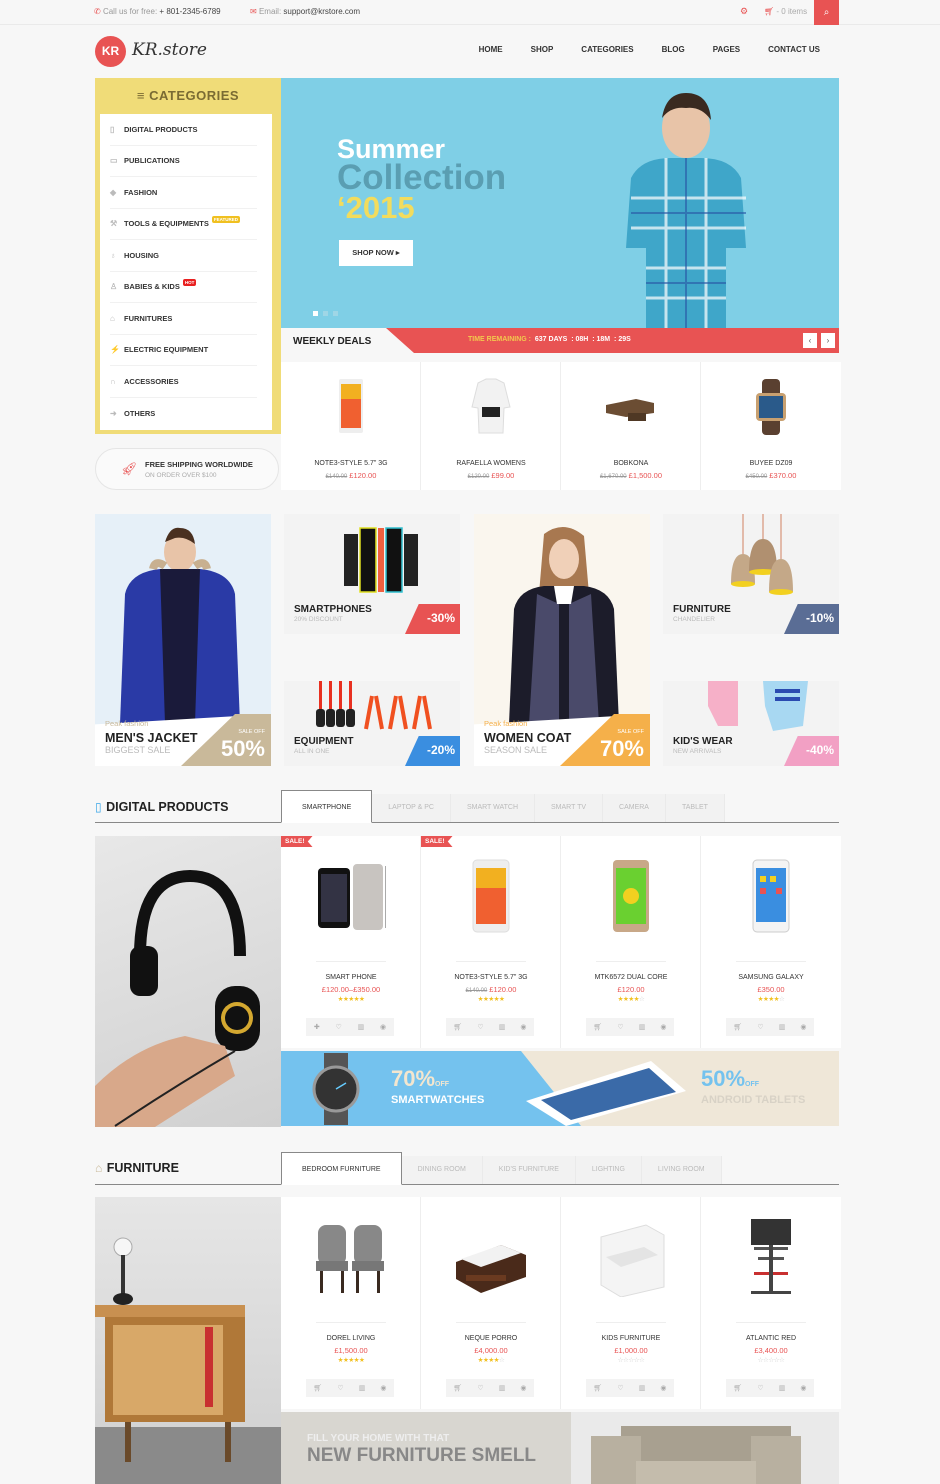 This screenshot has width=940, height=1484. What do you see at coordinates (183, 224) in the screenshot?
I see `category-tools: ⚒ TOOLS & EQUIPMENTS FEATURED` at bounding box center [183, 224].